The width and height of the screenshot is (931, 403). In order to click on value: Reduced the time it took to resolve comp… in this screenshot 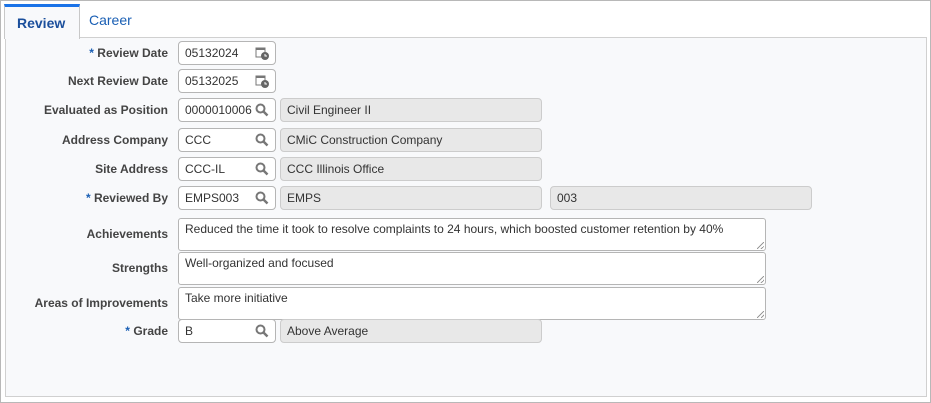, I will do `click(454, 229)`.